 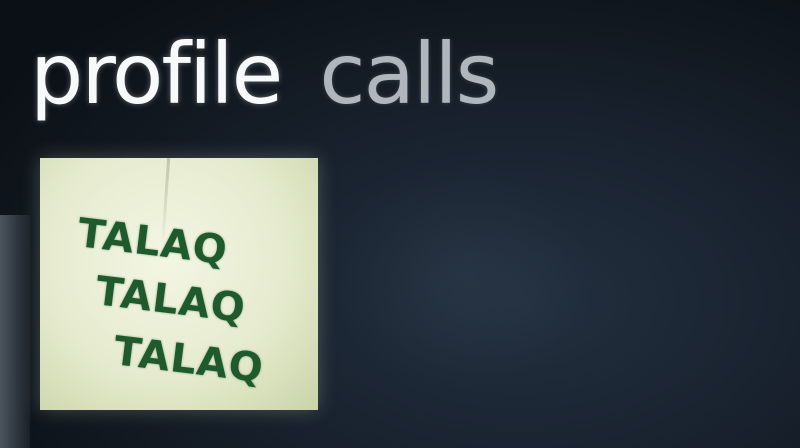 I want to click on tab-profile: profile, so click(x=156, y=74).